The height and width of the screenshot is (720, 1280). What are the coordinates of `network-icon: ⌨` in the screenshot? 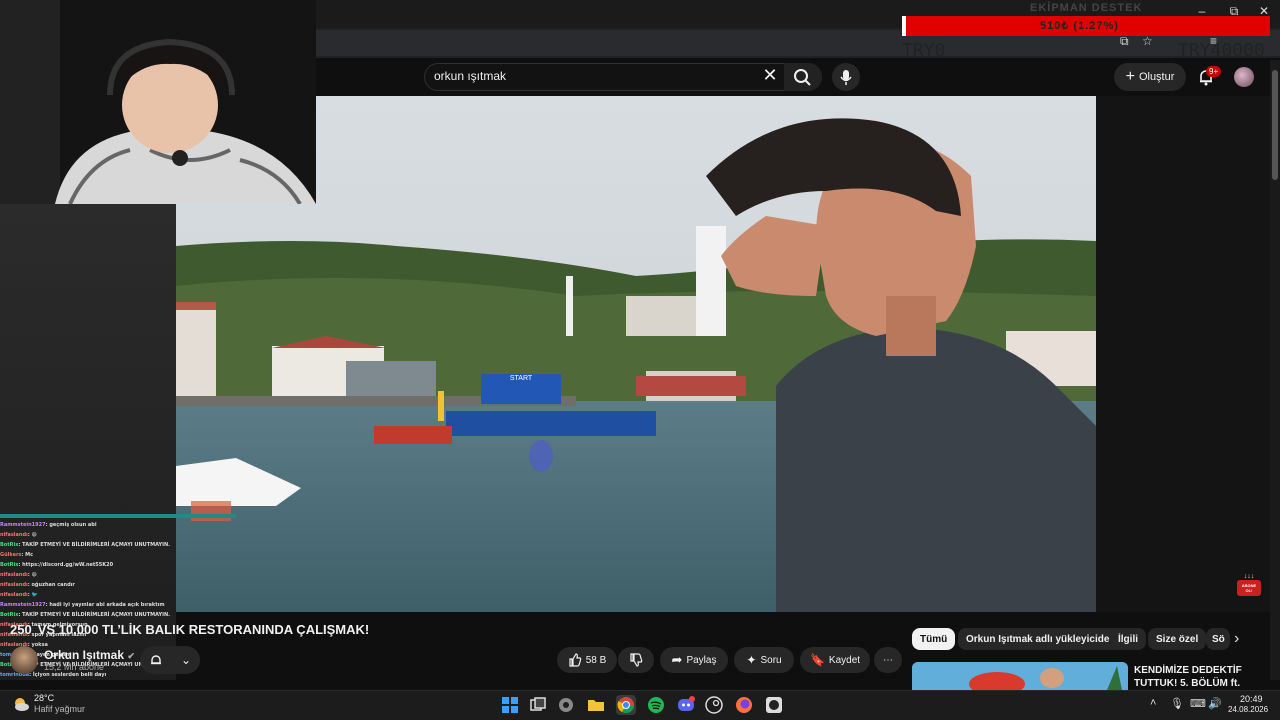 It's located at (1198, 703).